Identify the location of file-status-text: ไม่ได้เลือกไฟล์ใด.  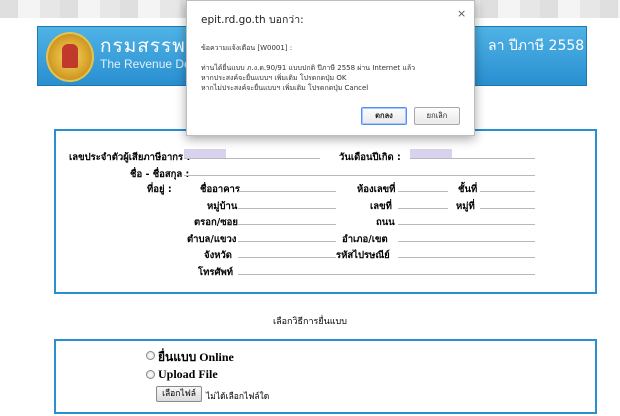
(238, 397).